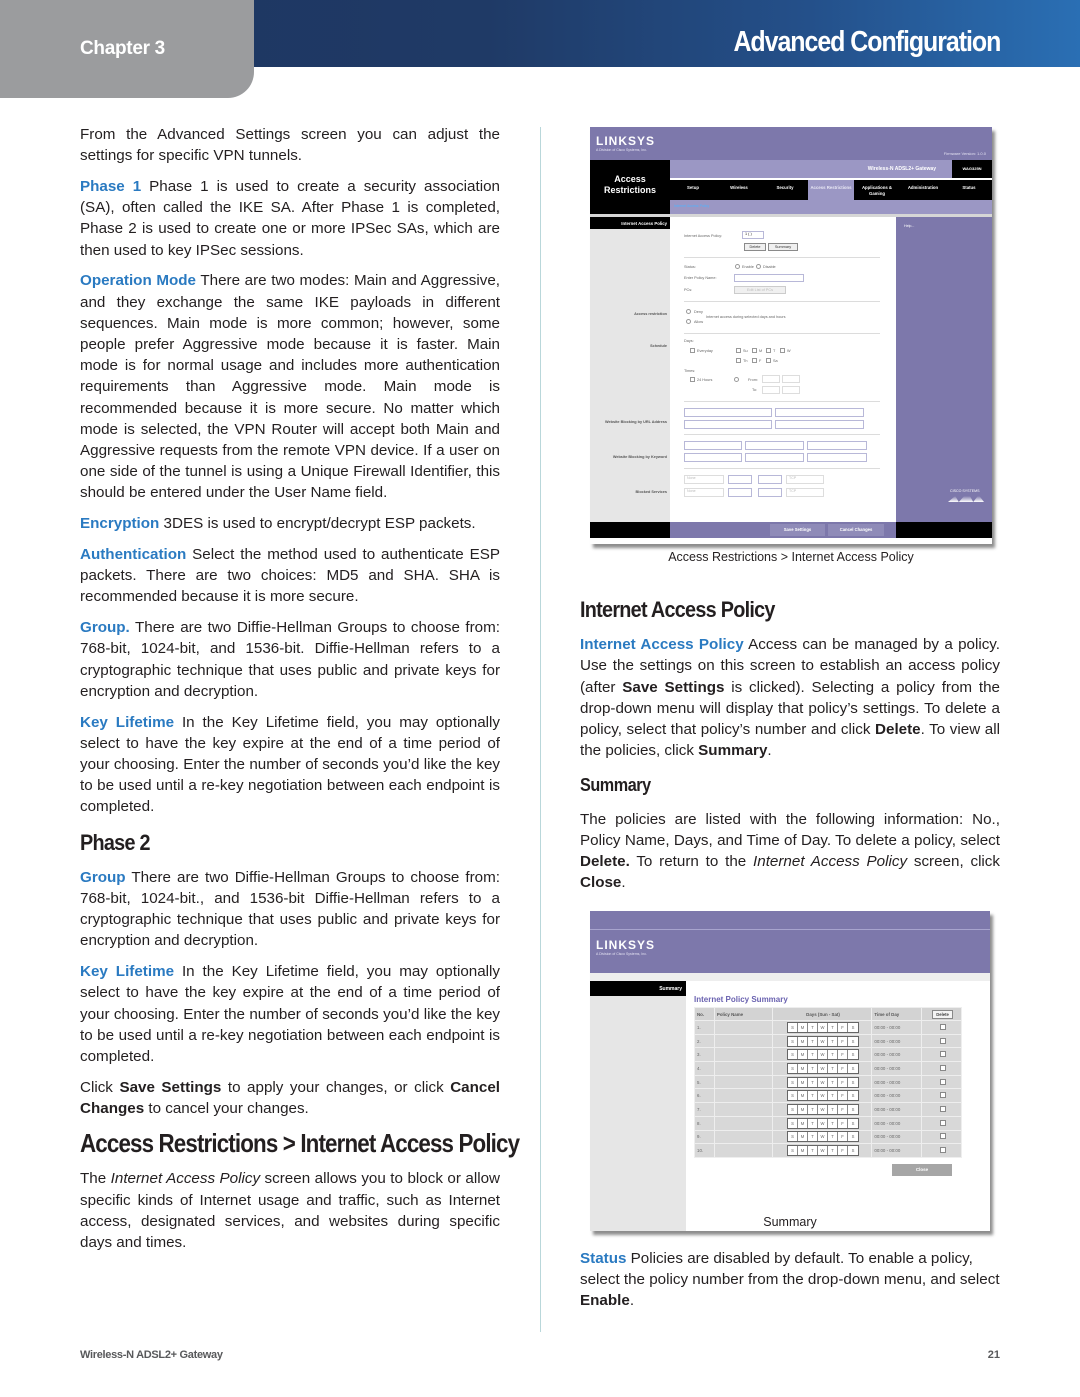 This screenshot has width=1080, height=1397. Describe the element at coordinates (737, 266) in the screenshot. I see `enable-radio` at that location.